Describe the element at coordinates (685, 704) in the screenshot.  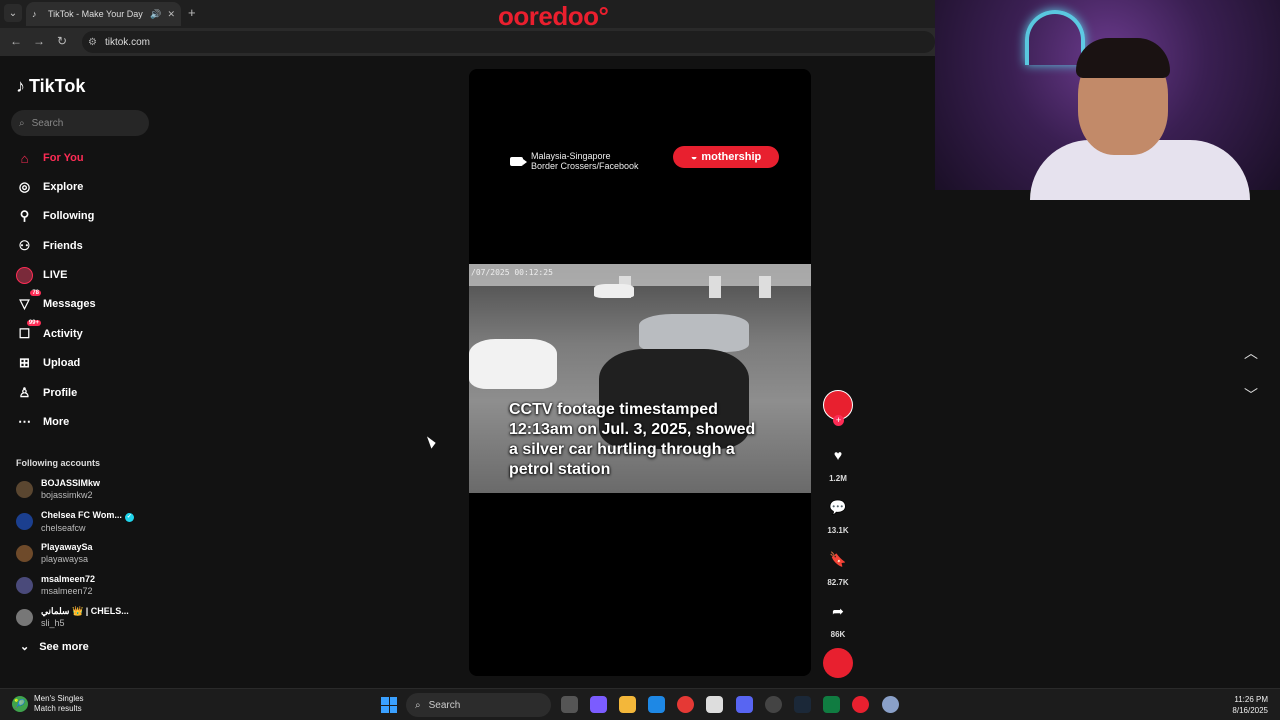
I see `chrome-icon` at that location.